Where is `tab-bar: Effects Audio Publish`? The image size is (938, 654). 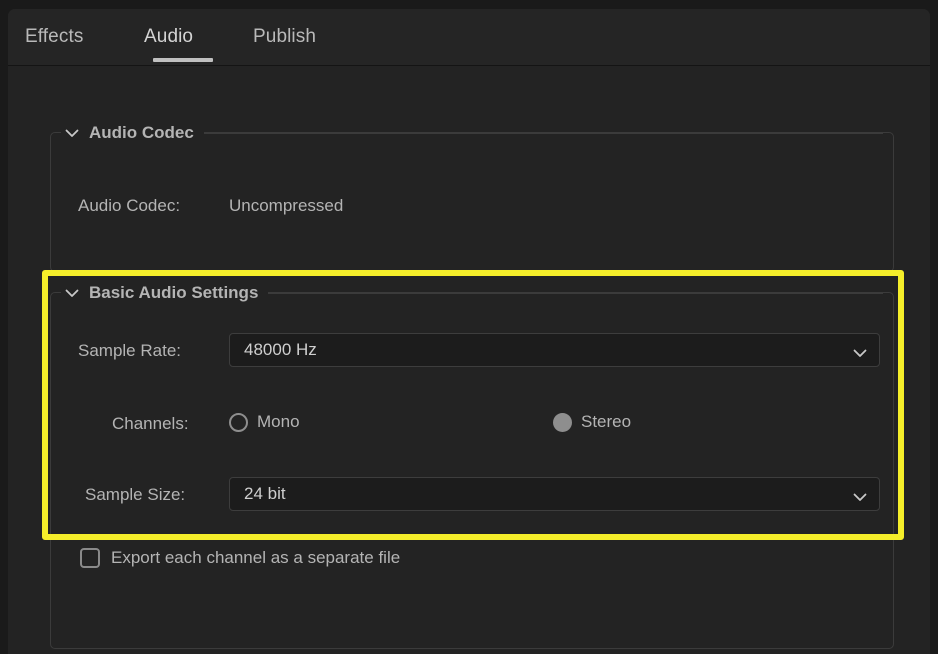
tab-bar: Effects Audio Publish is located at coordinates (469, 37).